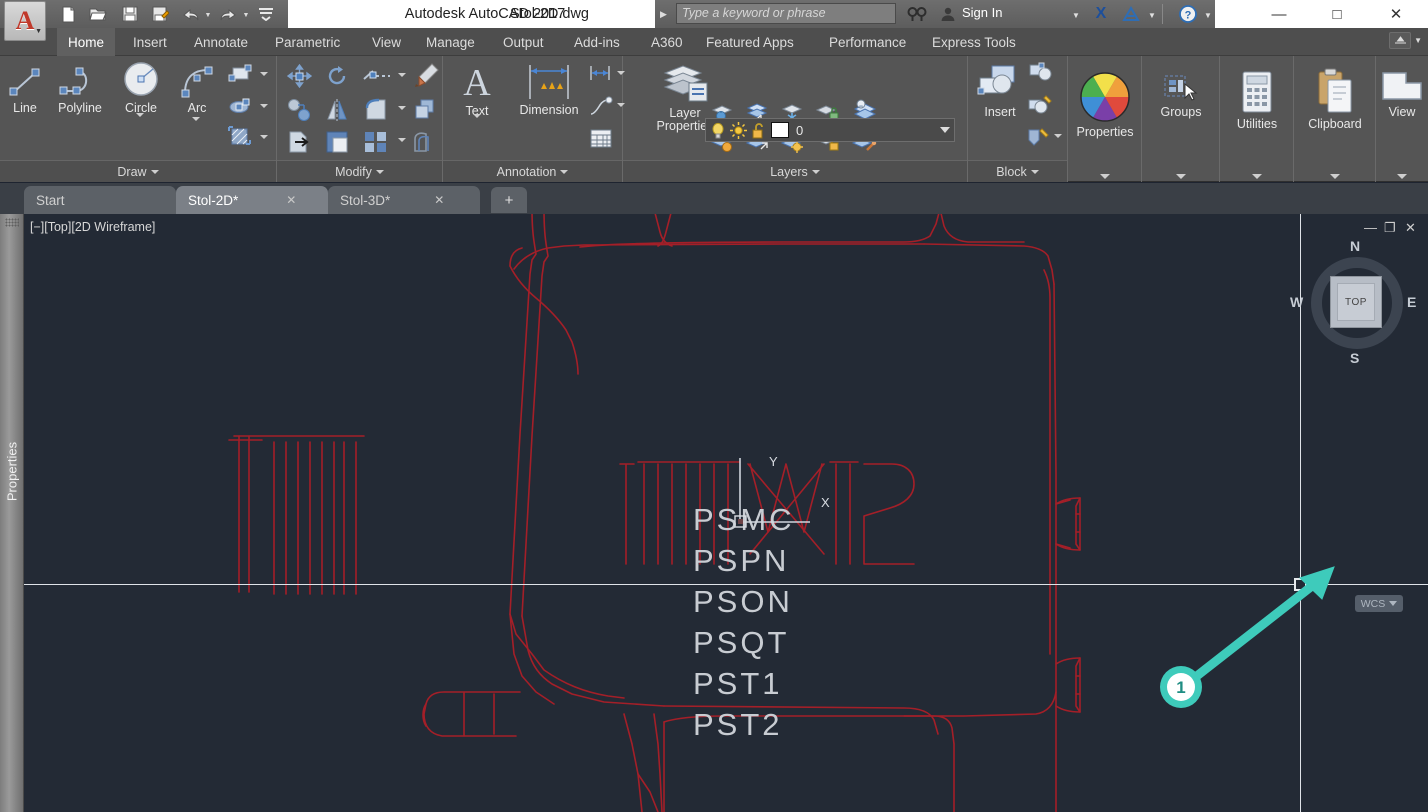 This screenshot has height=812, width=1428. I want to click on view-cube-west-label: W, so click(1296, 302).